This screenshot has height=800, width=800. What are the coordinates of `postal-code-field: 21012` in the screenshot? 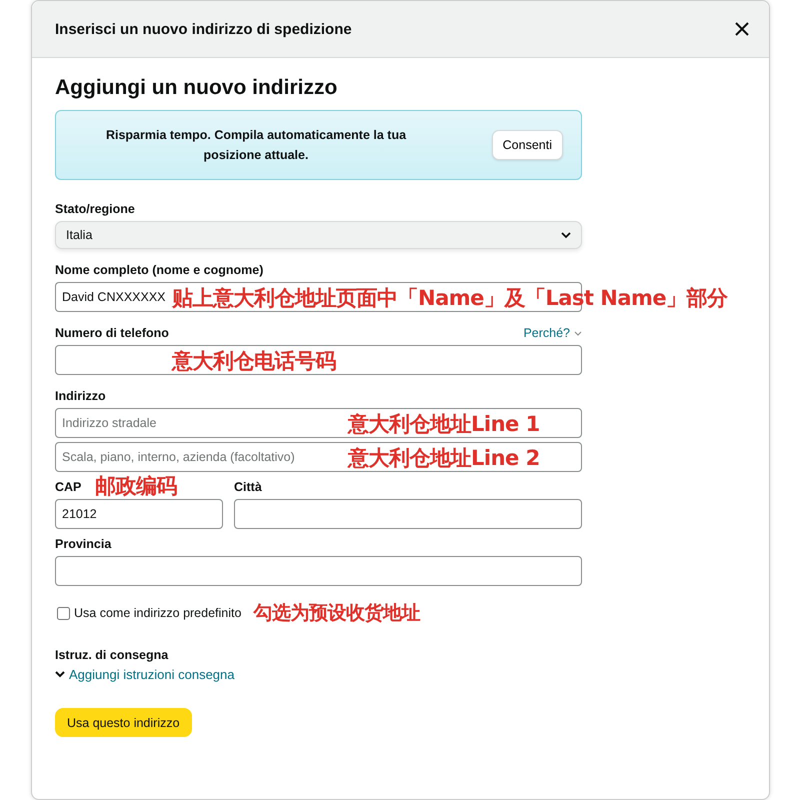 It's located at (139, 514).